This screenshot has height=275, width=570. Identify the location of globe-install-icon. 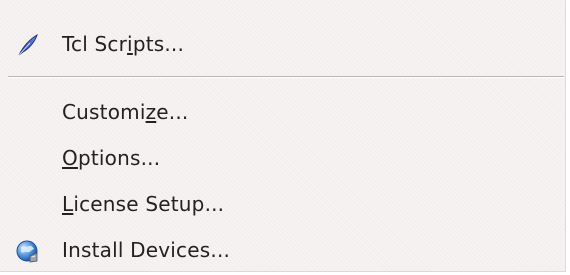
(28, 251).